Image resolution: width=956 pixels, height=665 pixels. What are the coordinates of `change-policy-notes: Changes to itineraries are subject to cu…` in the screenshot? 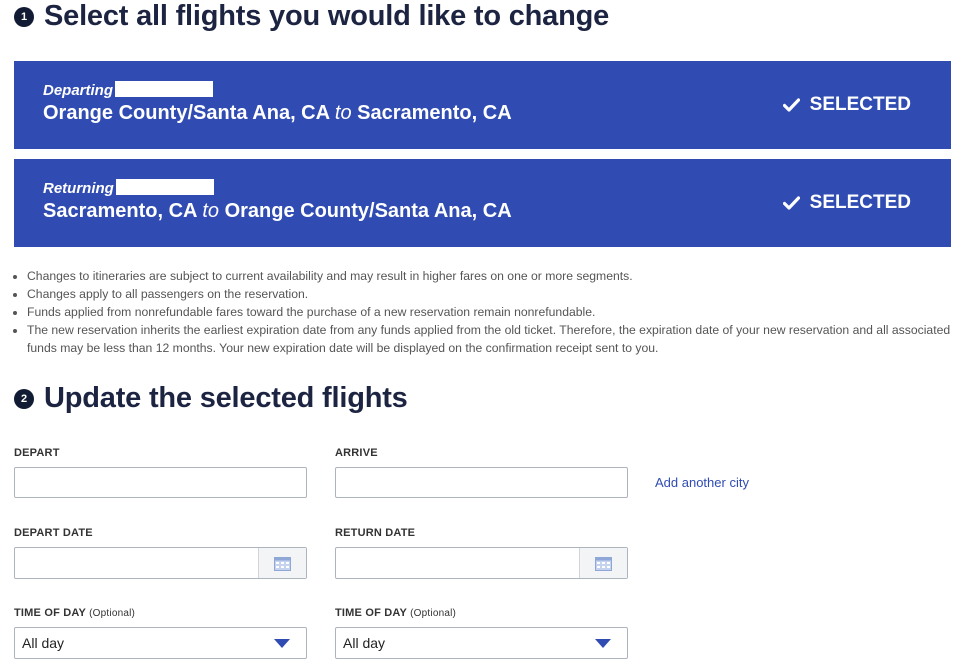 It's located at (485, 312).